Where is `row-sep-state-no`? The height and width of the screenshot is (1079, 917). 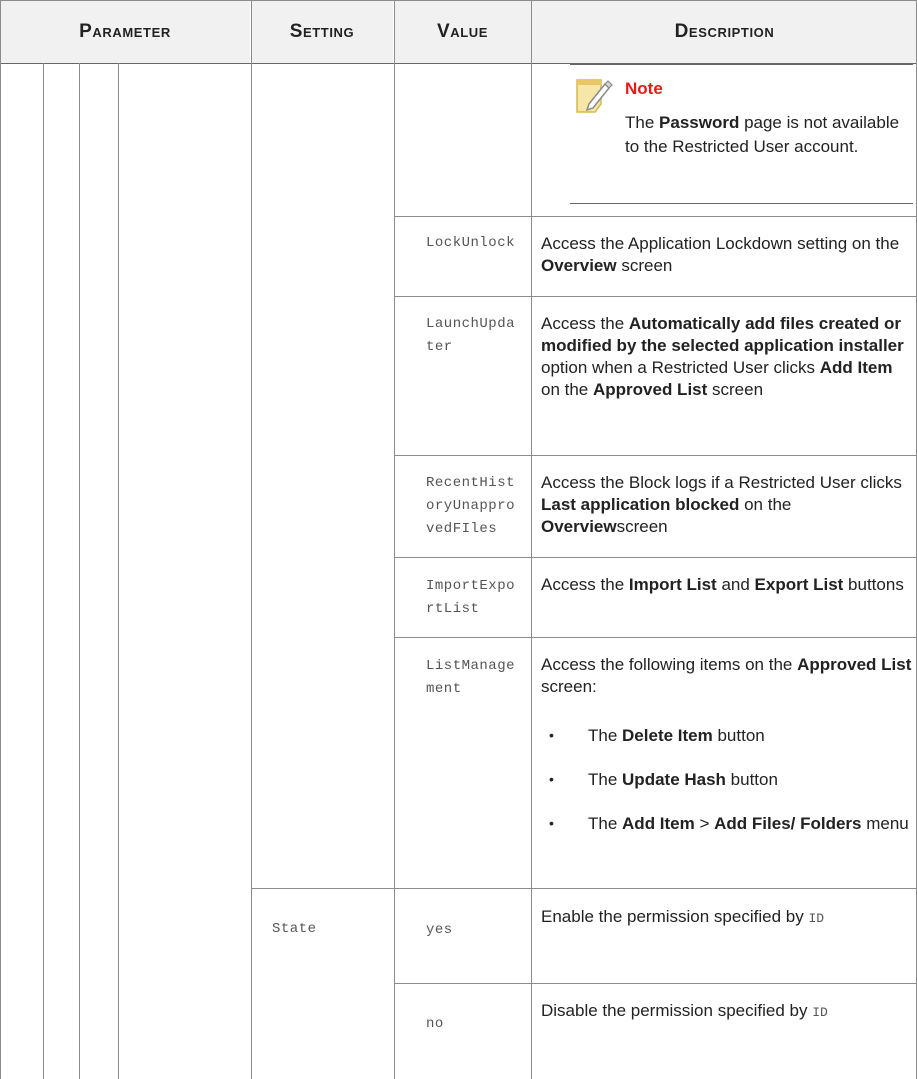
row-sep-state-no is located at coordinates (655, 983).